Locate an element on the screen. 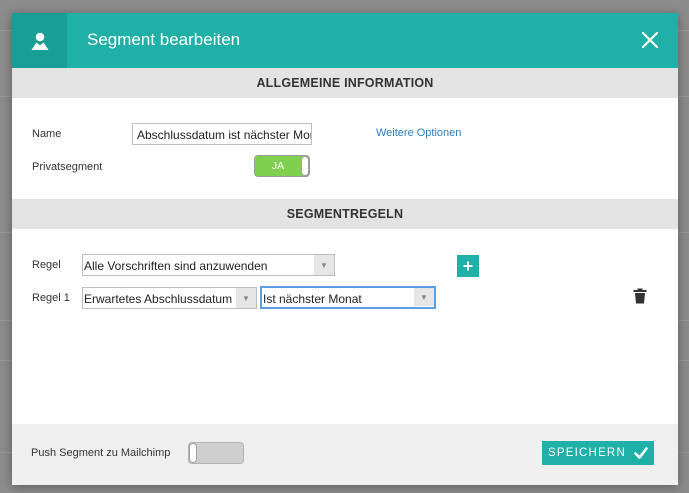 The image size is (689, 493). dialog-footer: Push Segment zu Mailchimp SPEICHERN is located at coordinates (345, 454).